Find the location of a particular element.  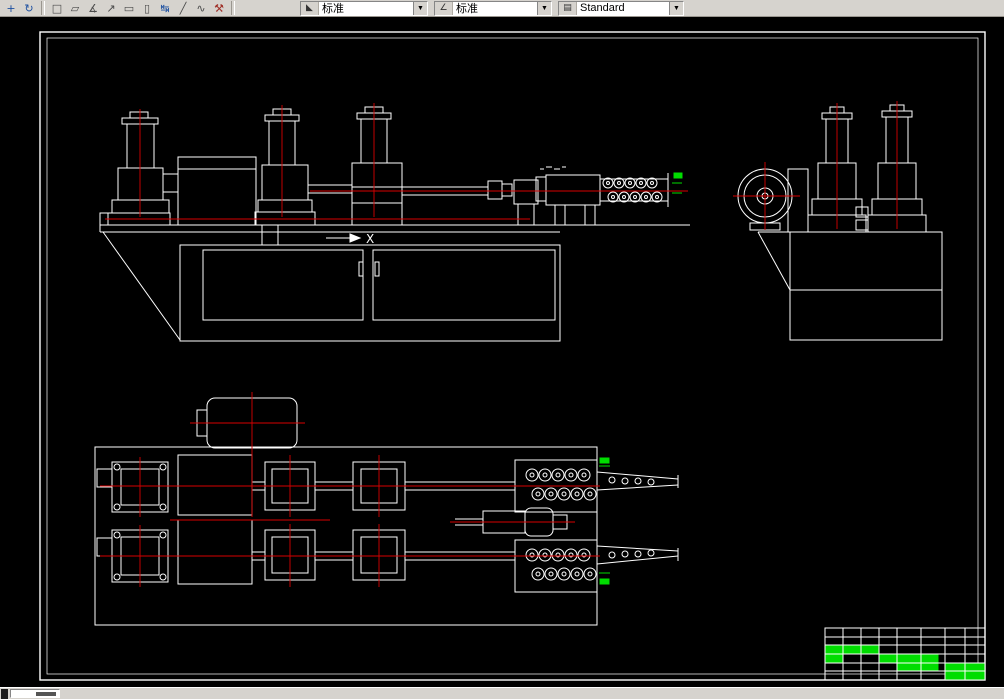

line-icon: ╱ is located at coordinates (183, 8).